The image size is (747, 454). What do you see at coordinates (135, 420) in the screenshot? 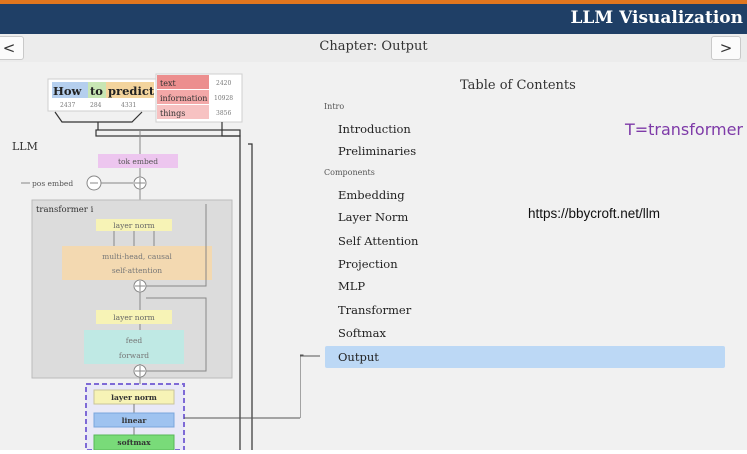
I see `output-linear-label: linear` at bounding box center [135, 420].